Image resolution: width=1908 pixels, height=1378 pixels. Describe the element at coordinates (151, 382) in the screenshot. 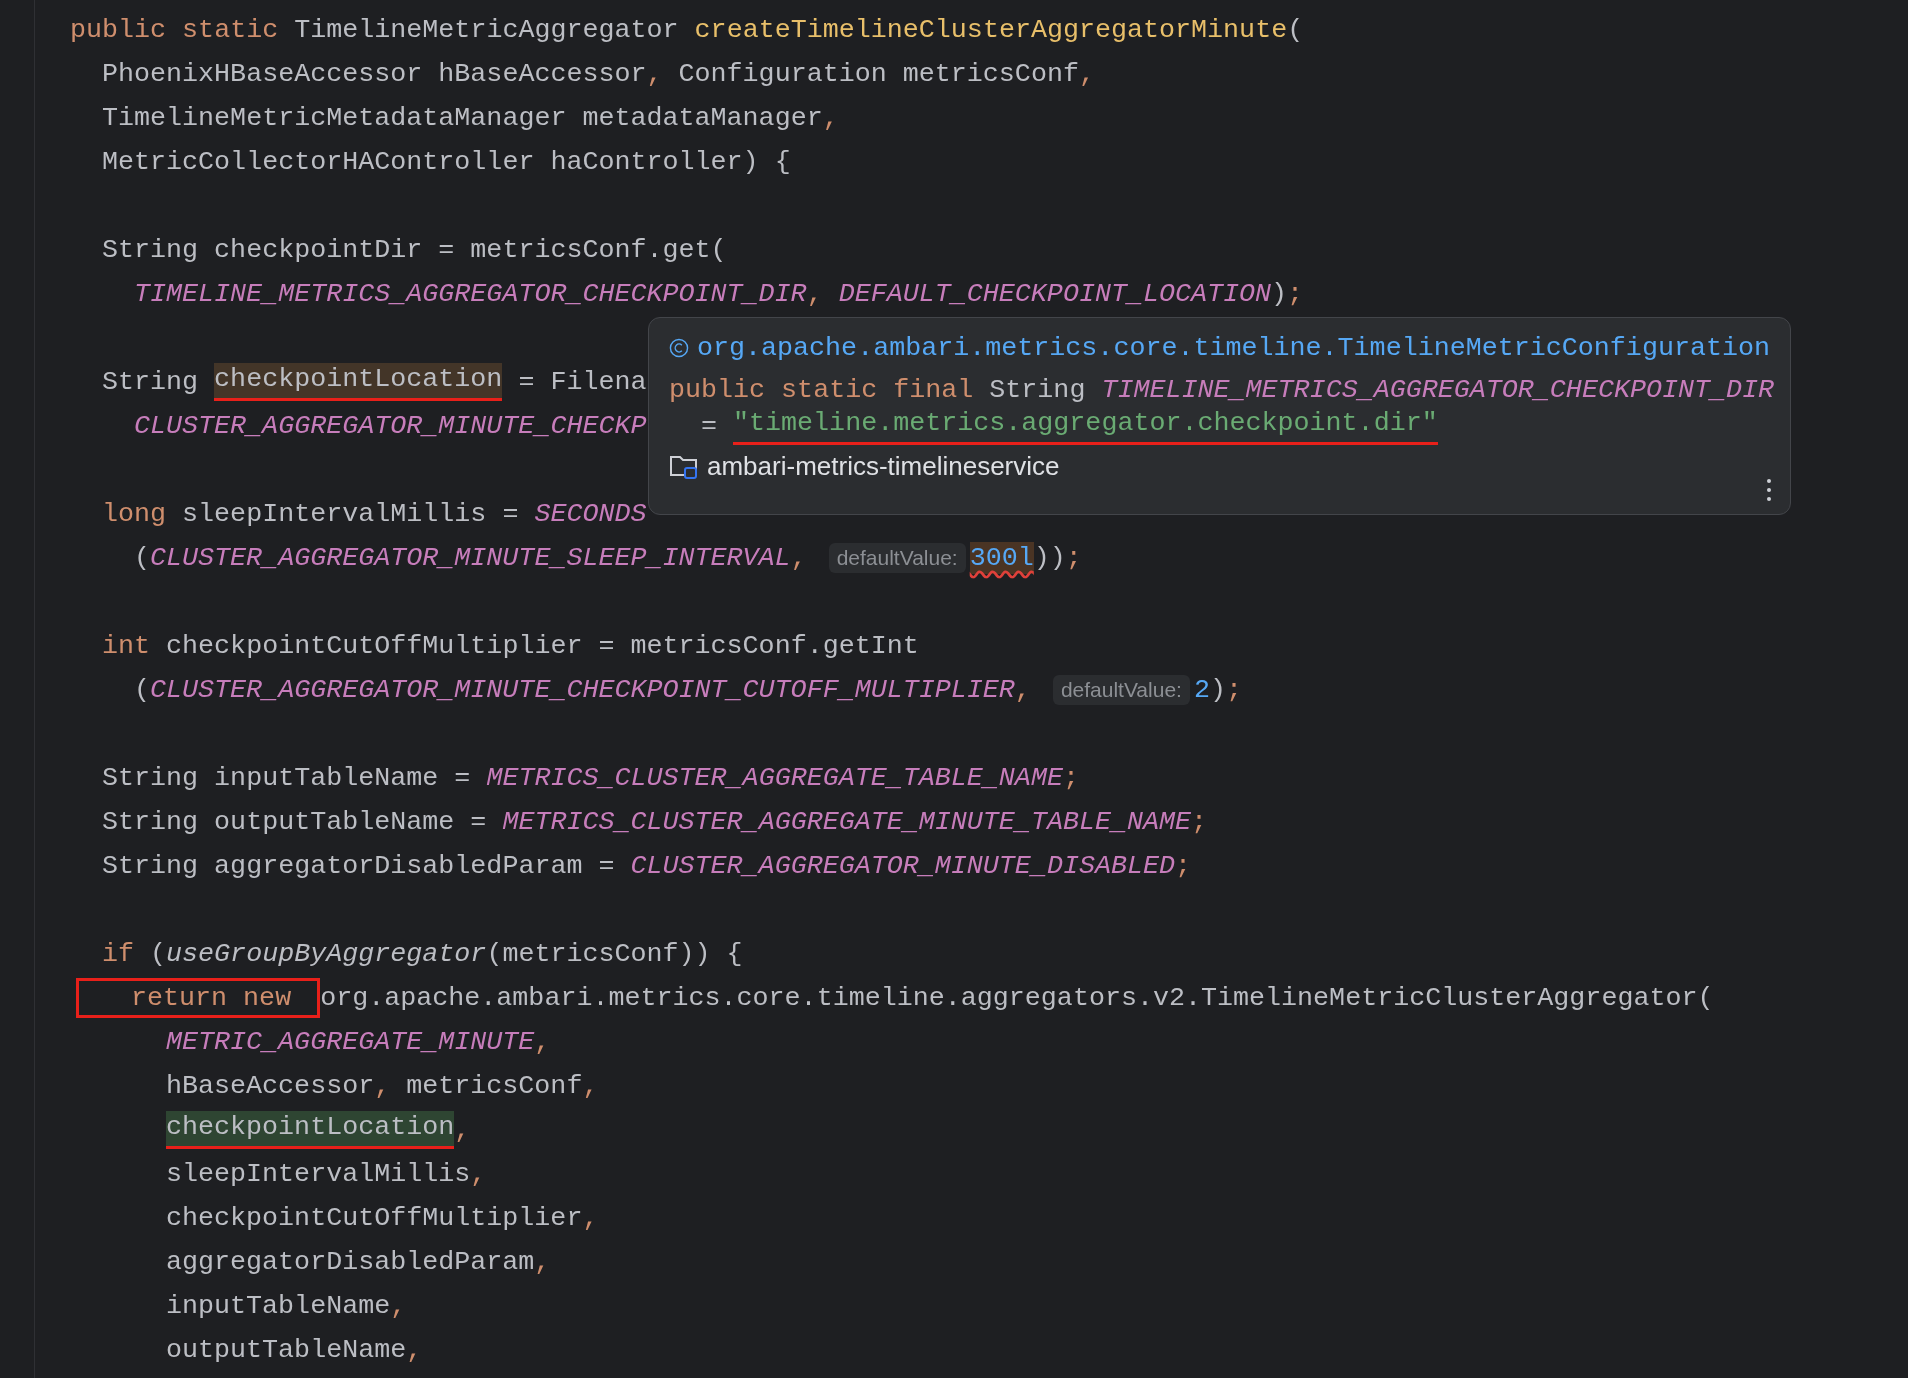

I see `code-text: String` at that location.